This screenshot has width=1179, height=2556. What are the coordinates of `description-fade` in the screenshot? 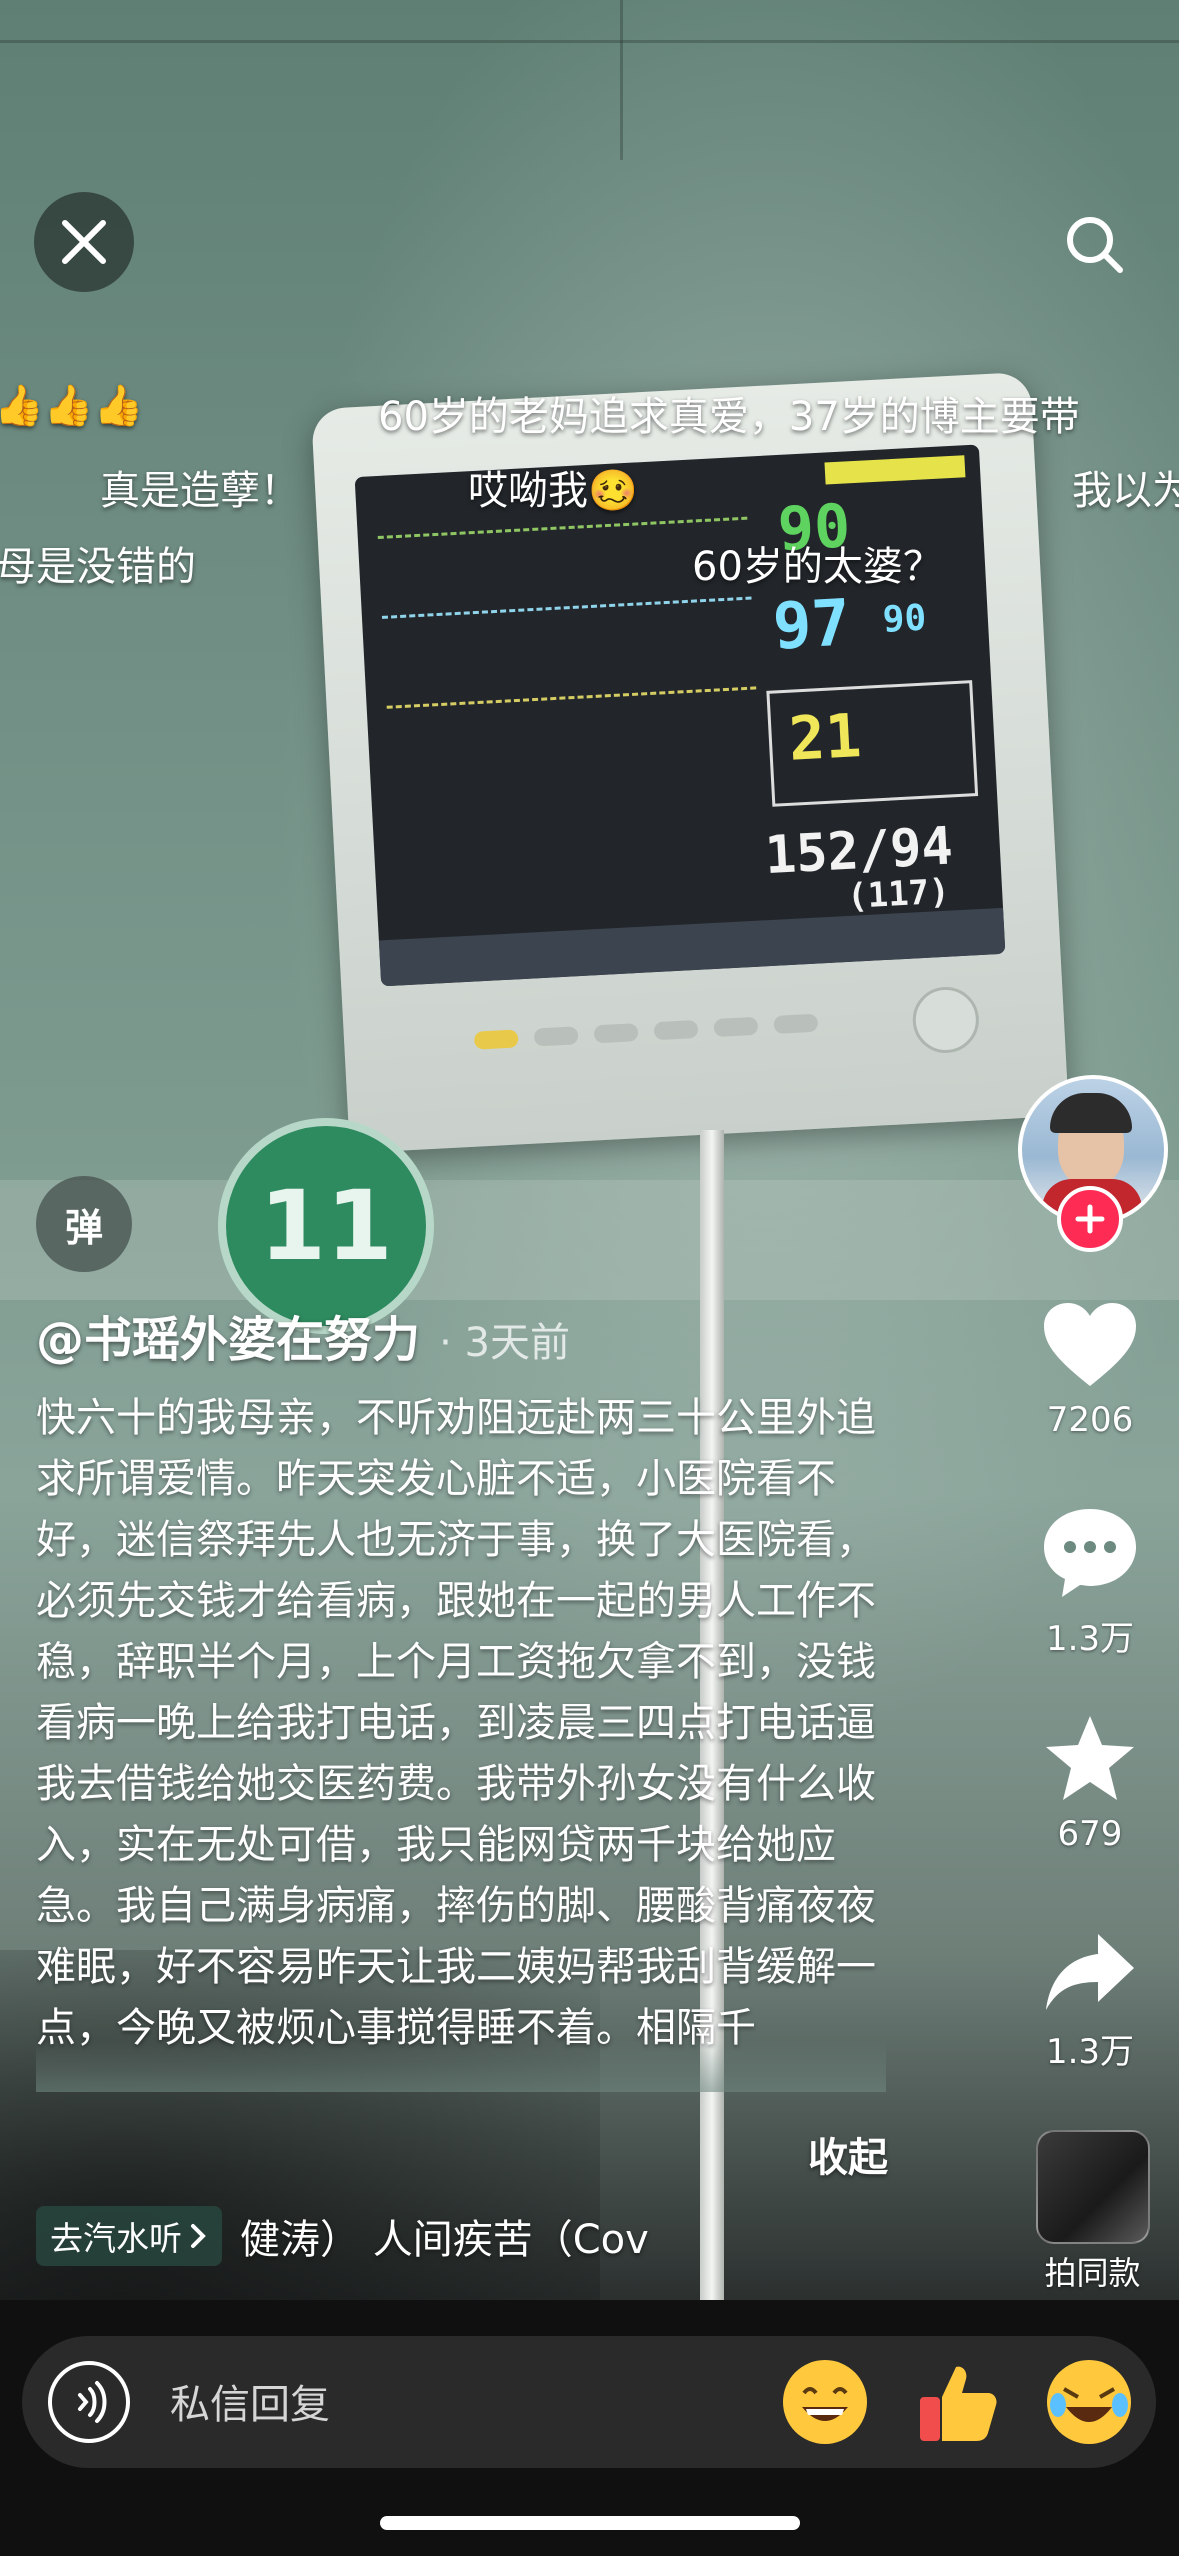 It's located at (461, 2066).